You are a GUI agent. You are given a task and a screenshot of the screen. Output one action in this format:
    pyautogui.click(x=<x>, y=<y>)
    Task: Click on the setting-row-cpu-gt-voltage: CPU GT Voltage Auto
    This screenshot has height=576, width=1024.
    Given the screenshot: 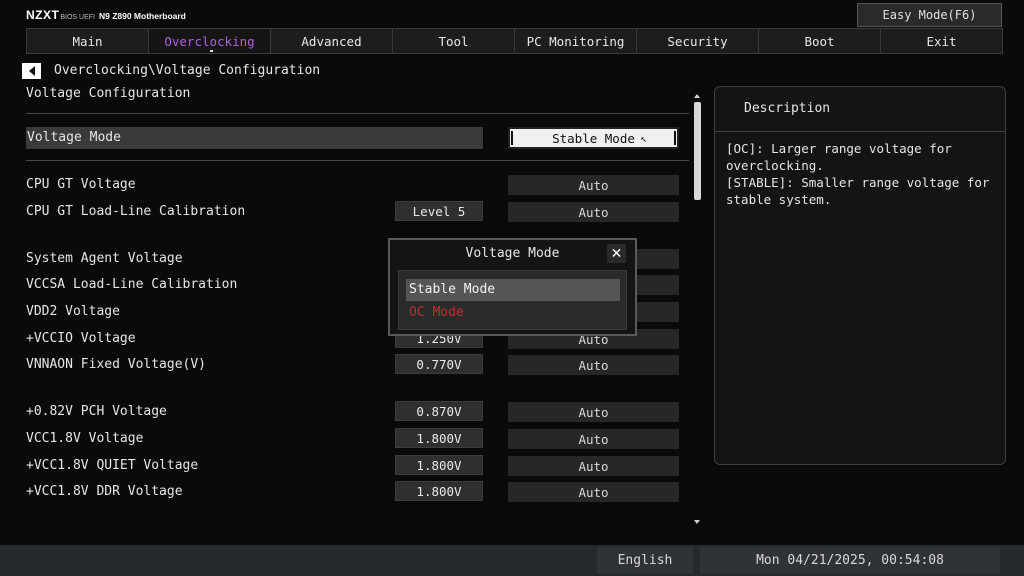 What is the action you would take?
    pyautogui.click(x=352, y=185)
    